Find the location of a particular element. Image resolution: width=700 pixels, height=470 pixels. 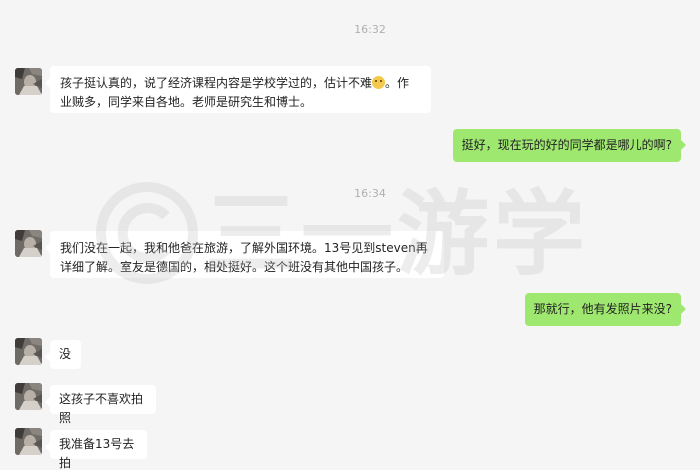

message-text: 我准备13号去拍 is located at coordinates (97, 453).